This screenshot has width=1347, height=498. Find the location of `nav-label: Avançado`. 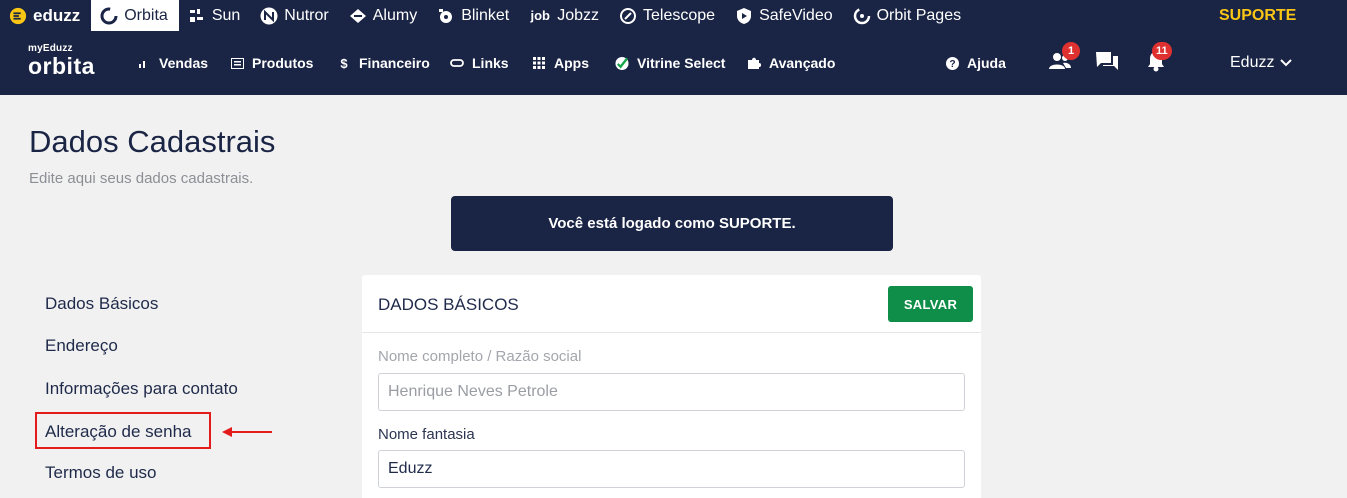

nav-label: Avançado is located at coordinates (802, 63).